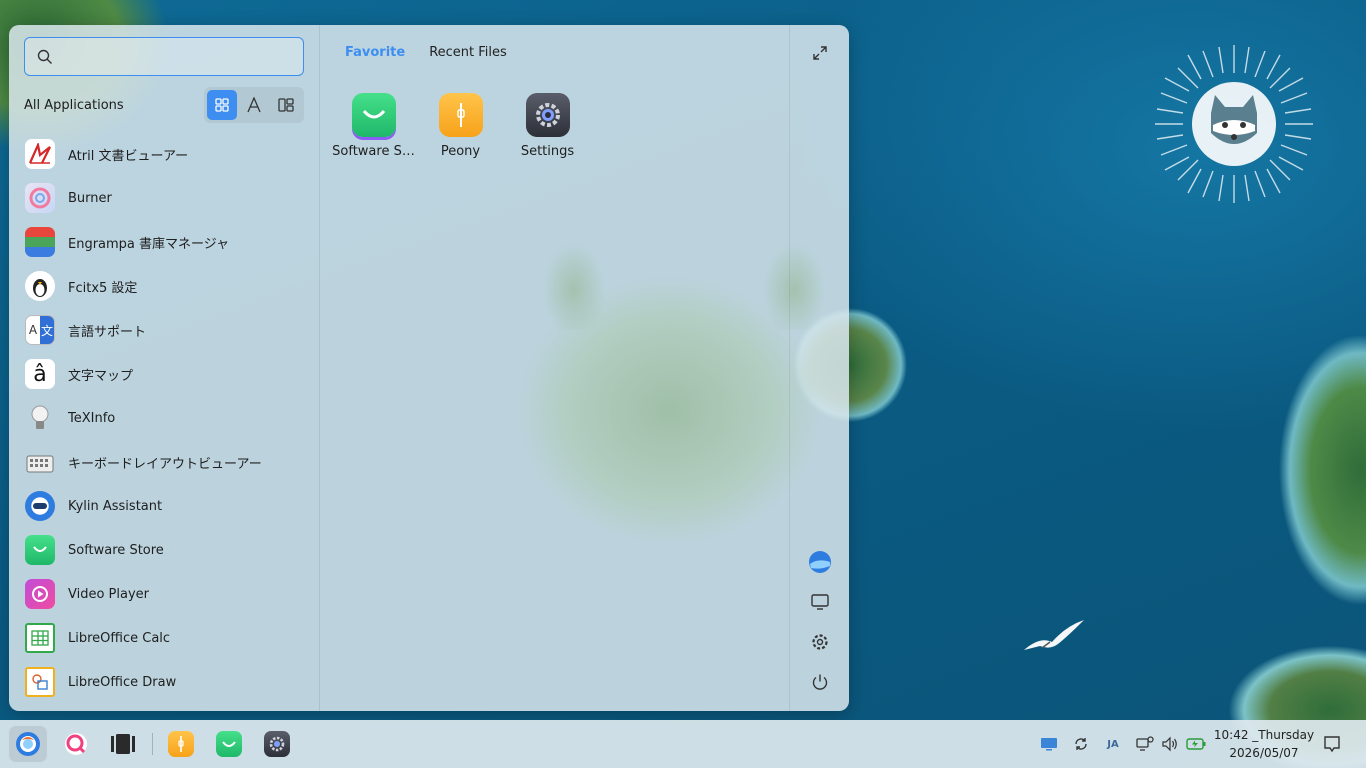 Image resolution: width=1366 pixels, height=768 pixels. What do you see at coordinates (460, 151) in the screenshot?
I see `favorite-label: Peony` at bounding box center [460, 151].